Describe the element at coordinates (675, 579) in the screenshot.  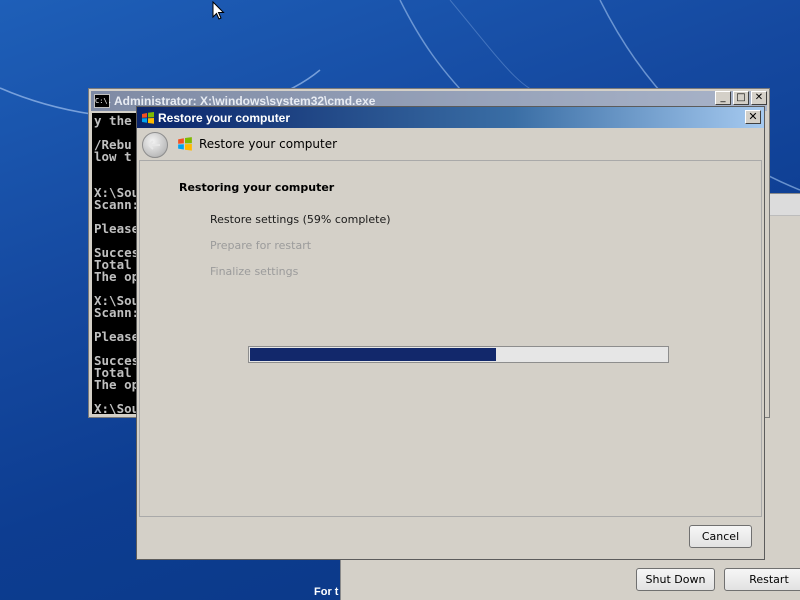
I see `shut-down-button: Shut Down` at that location.